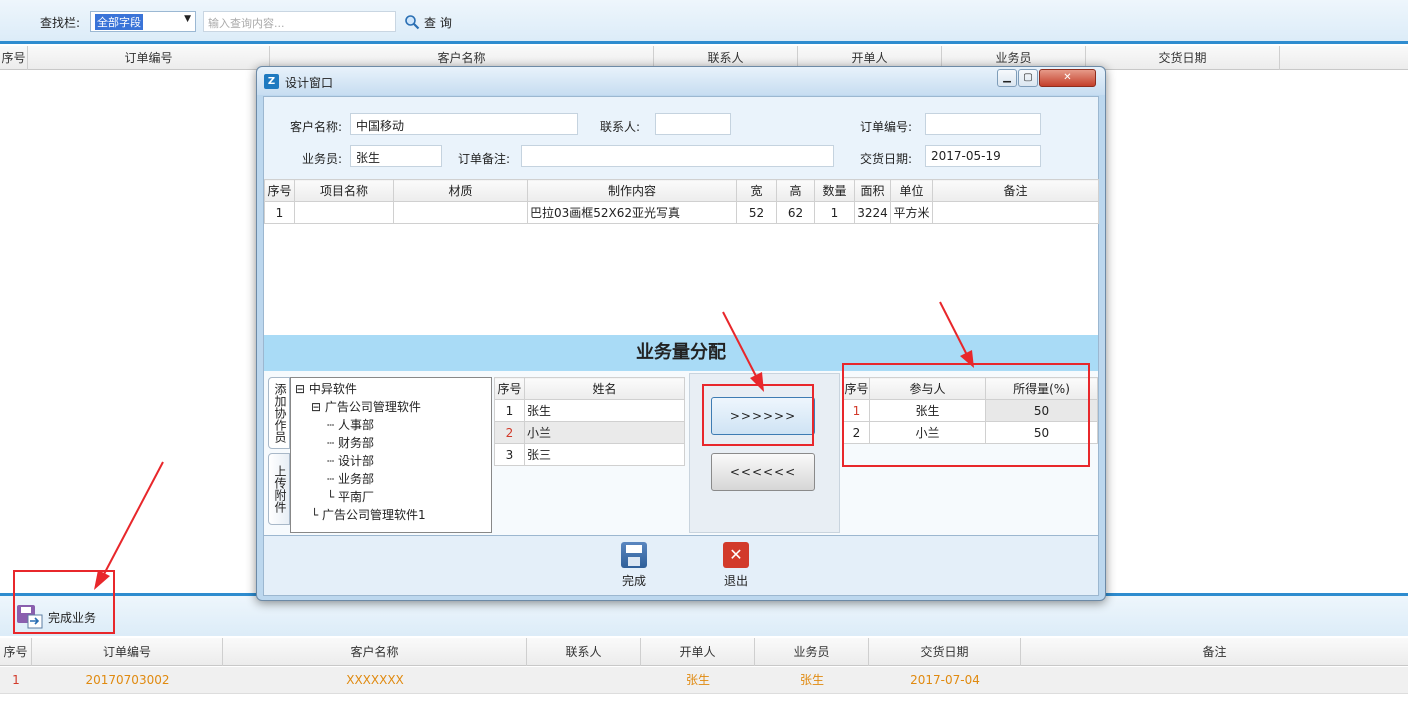 Image resolution: width=1408 pixels, height=711 pixels. What do you see at coordinates (484, 159) in the screenshot?
I see `remark-label: 订单备注:` at bounding box center [484, 159].